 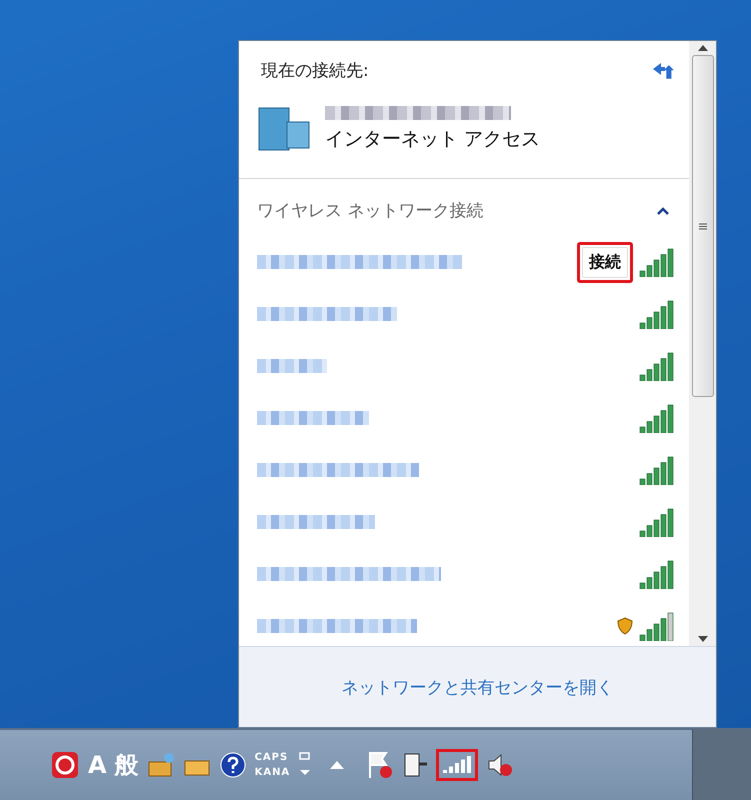 What do you see at coordinates (703, 639) in the screenshot?
I see `scroll-down-icon` at bounding box center [703, 639].